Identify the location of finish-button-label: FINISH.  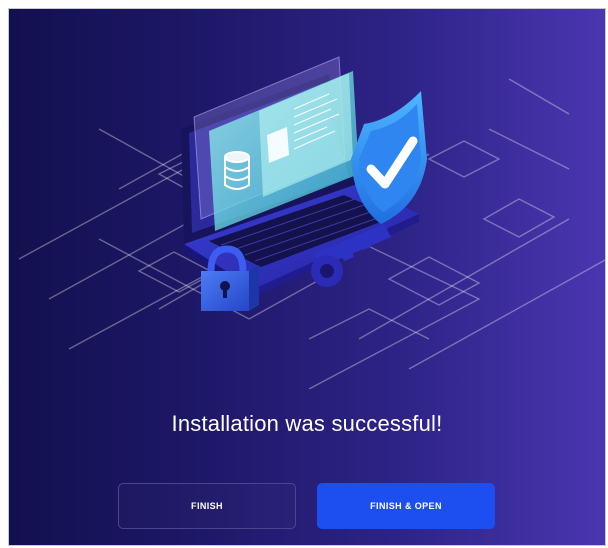
(207, 506).